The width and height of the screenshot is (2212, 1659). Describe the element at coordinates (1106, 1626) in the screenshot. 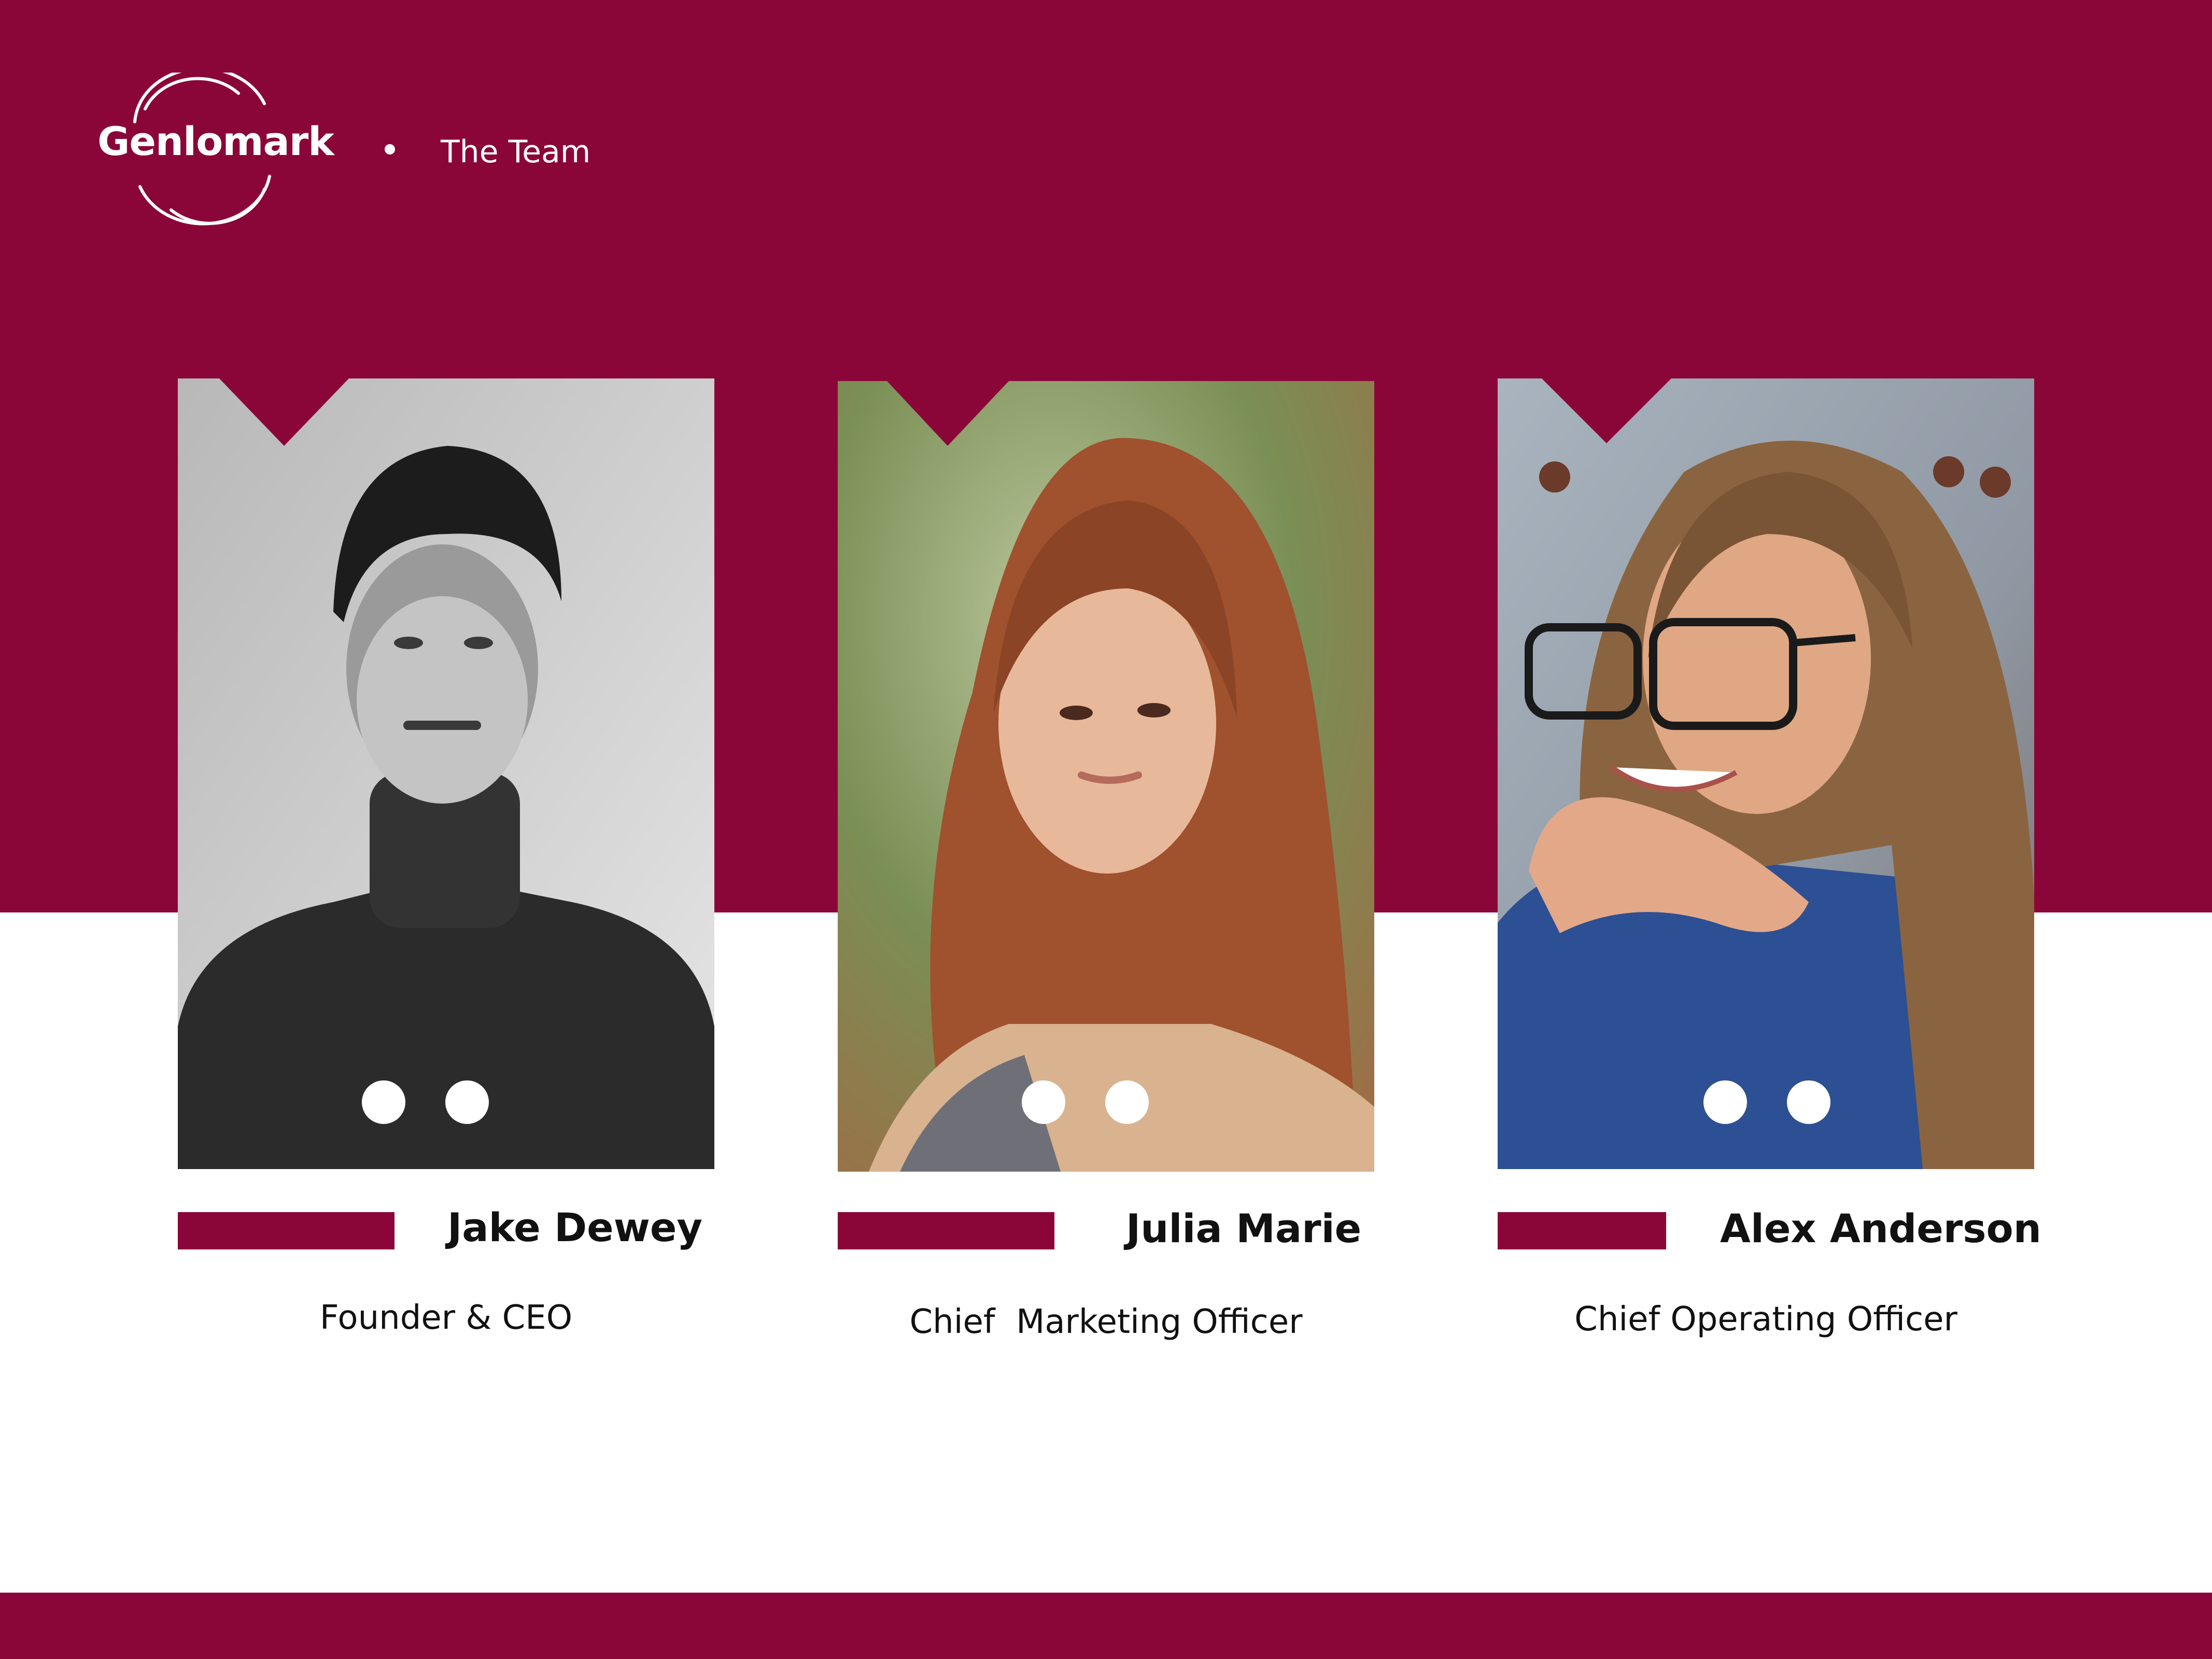

I see `bottom-brand-band` at that location.